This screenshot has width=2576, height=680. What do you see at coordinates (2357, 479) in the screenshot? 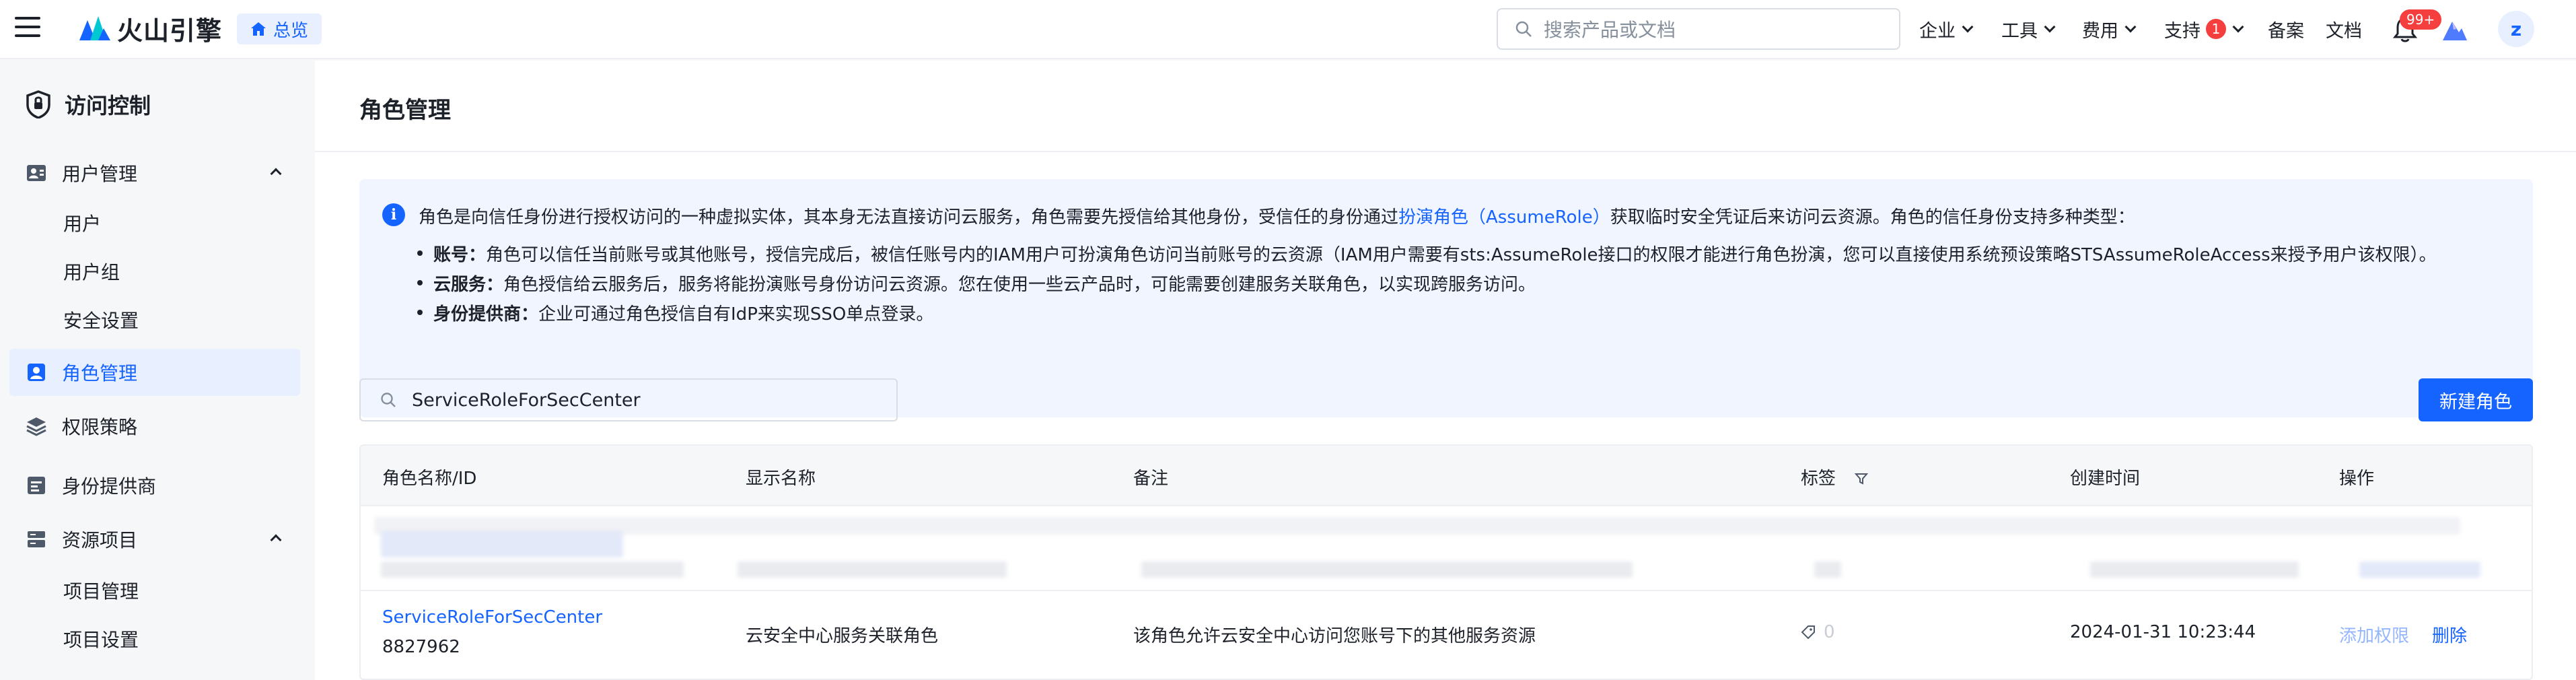
I see `column-actions: 操作` at bounding box center [2357, 479].